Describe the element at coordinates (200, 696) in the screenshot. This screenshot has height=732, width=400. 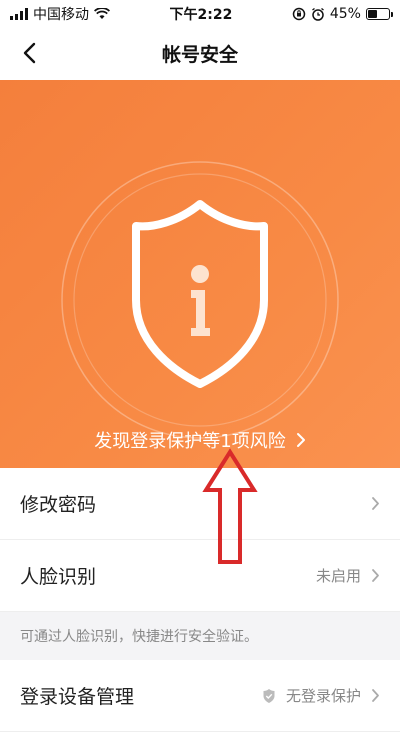
I see `device-management-row: 登录设备管理 无登录保护` at that location.